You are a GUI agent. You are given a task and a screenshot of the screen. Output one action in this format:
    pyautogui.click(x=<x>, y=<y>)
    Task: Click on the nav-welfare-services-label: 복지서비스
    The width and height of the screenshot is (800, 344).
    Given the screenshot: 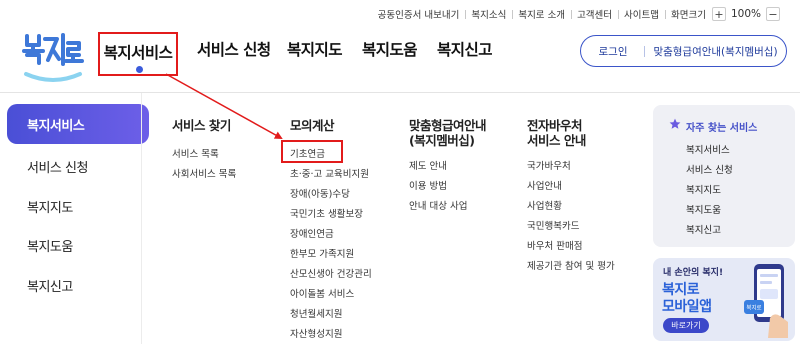 What is the action you would take?
    pyautogui.click(x=138, y=53)
    